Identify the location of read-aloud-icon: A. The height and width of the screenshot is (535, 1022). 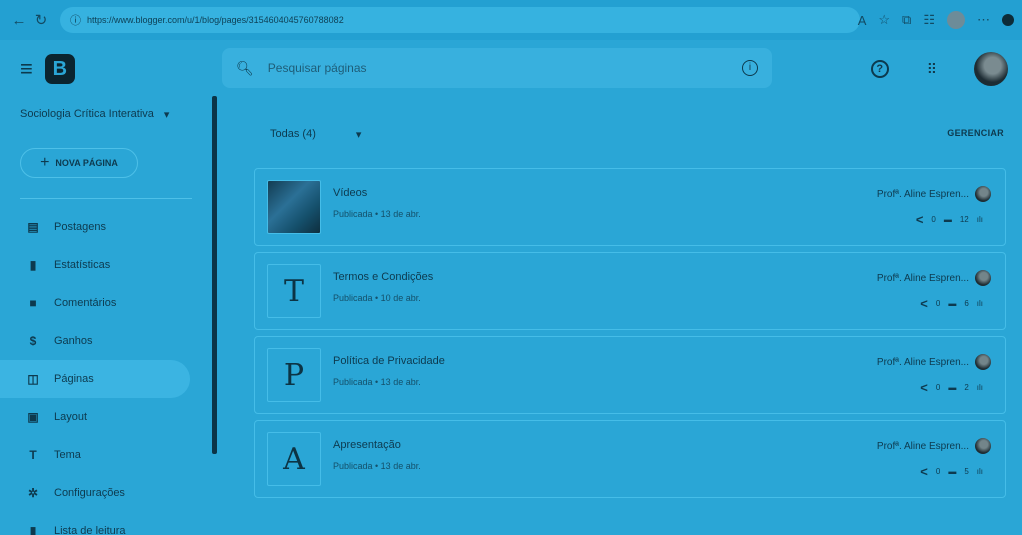
(862, 20).